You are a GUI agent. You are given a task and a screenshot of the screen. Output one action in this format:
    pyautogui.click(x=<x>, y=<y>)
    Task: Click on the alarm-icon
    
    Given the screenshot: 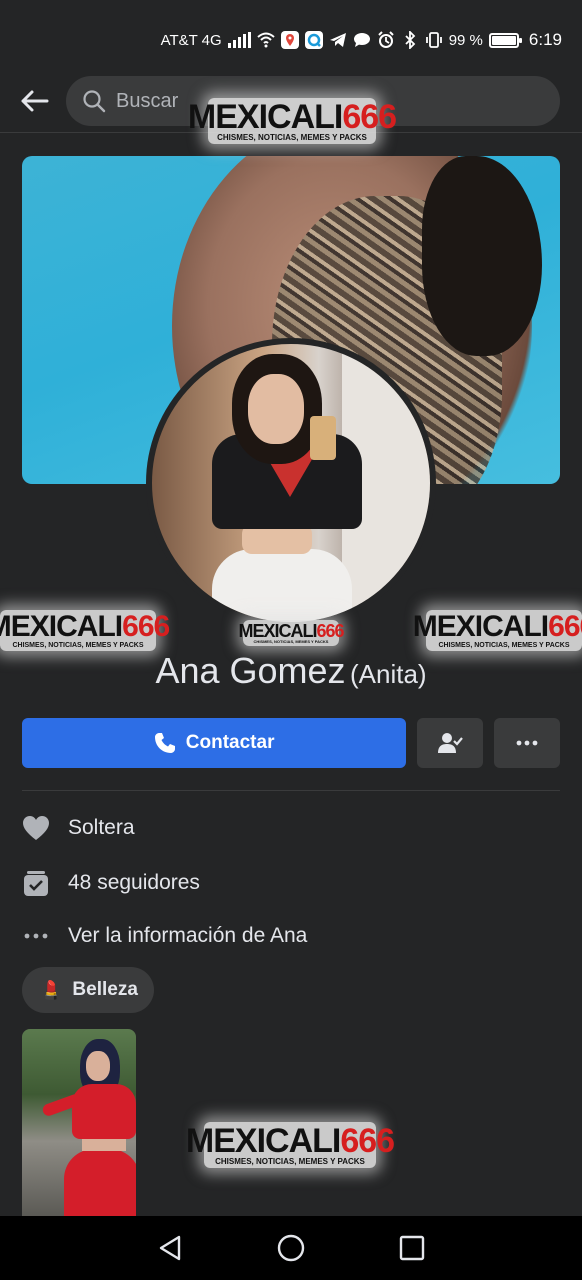 What is the action you would take?
    pyautogui.click(x=386, y=40)
    